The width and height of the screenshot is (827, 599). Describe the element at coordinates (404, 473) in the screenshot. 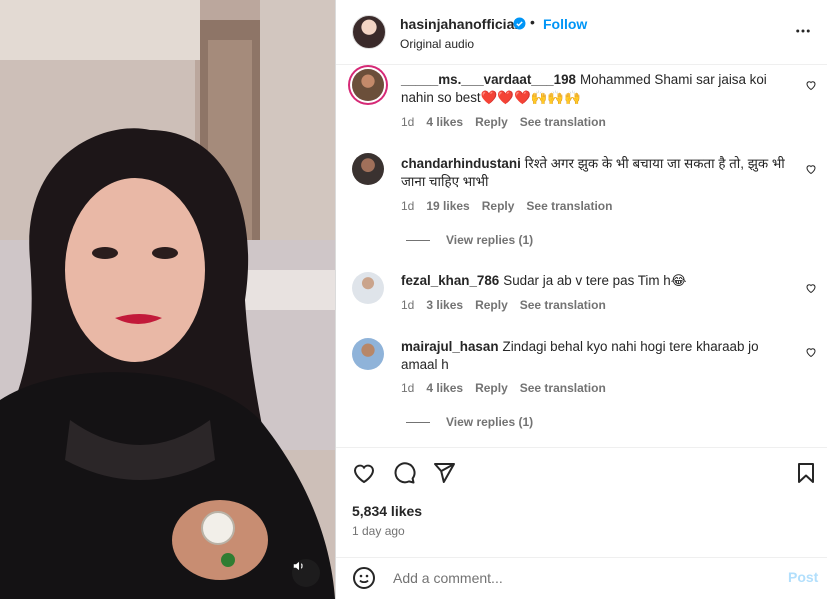

I see `comment-icon` at that location.